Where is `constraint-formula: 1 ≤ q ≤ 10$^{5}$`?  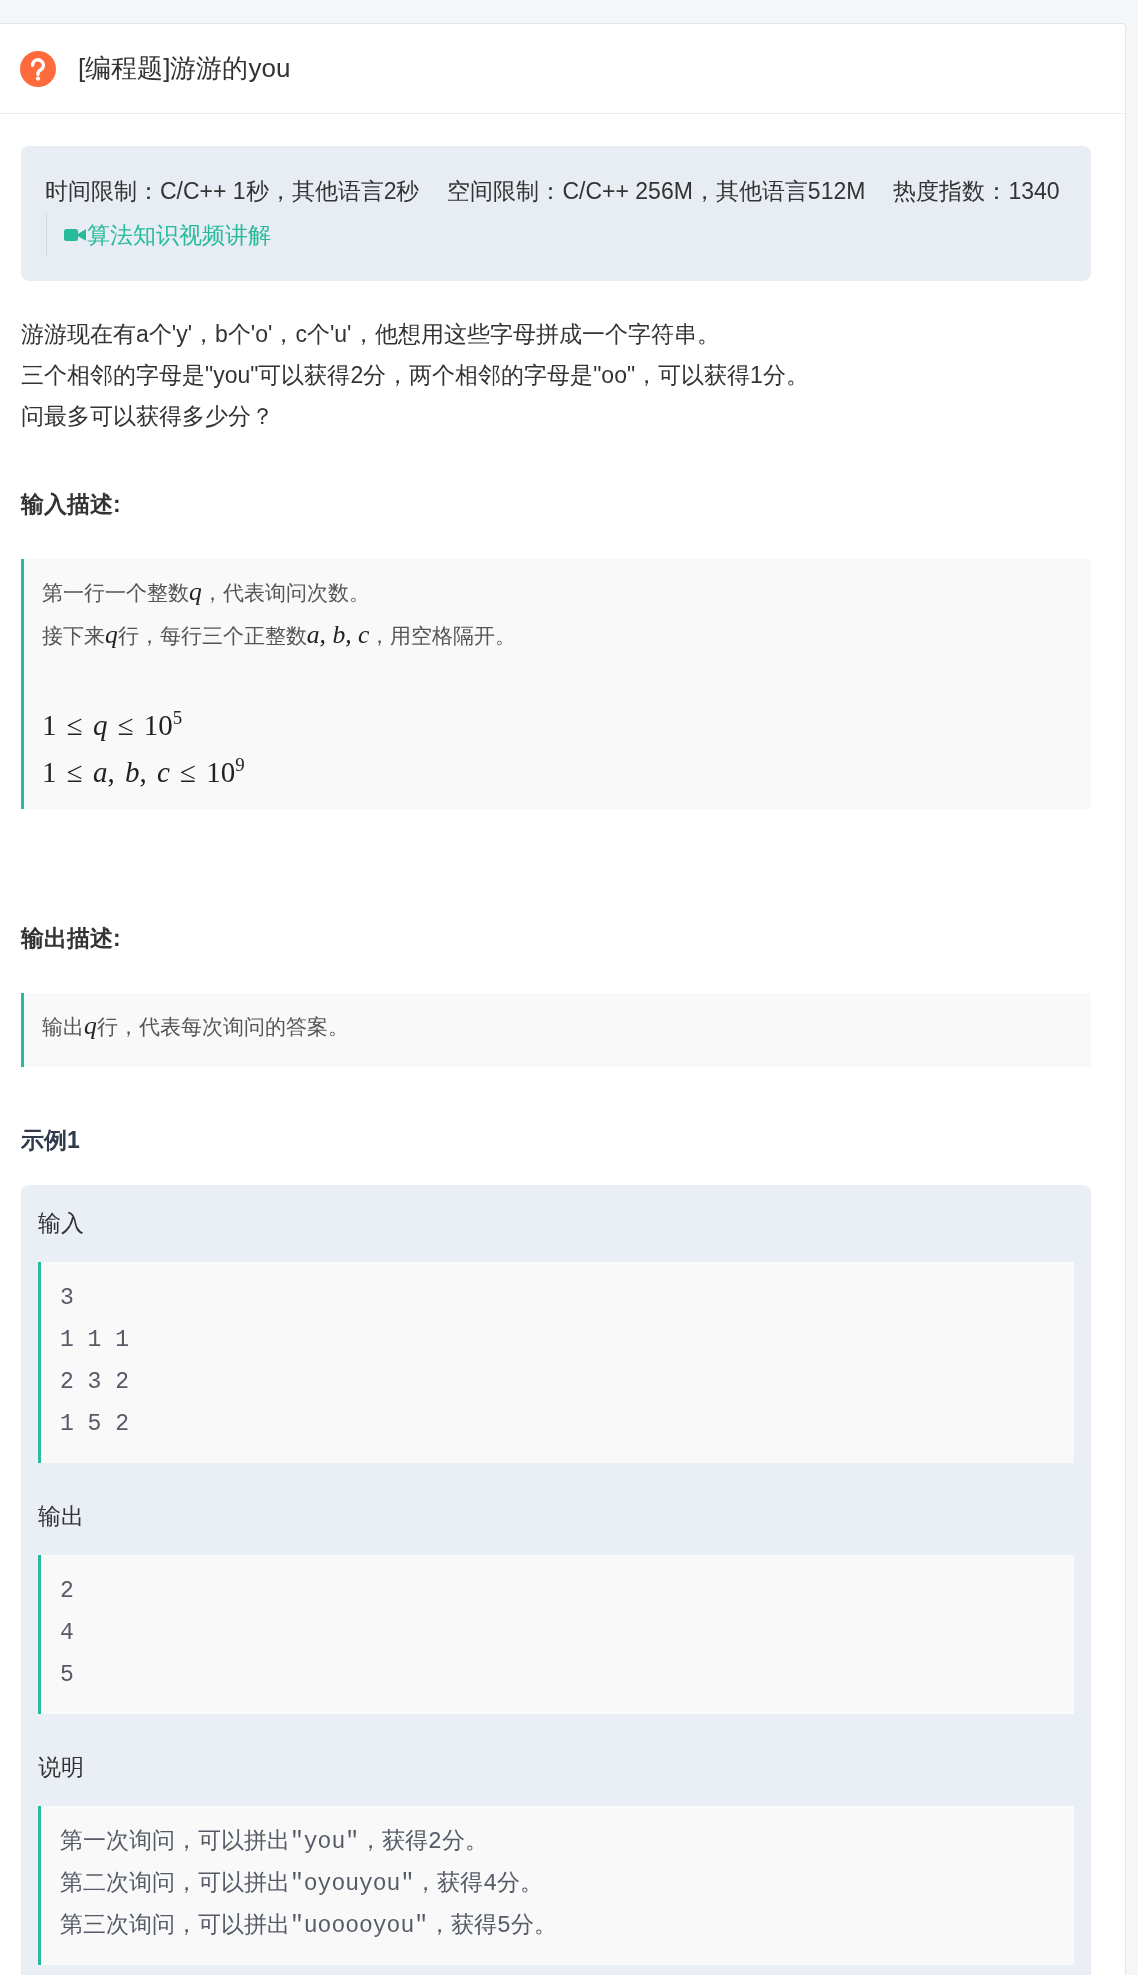 constraint-formula: 1 ≤ q ≤ 10$^{5}$ is located at coordinates (113, 724).